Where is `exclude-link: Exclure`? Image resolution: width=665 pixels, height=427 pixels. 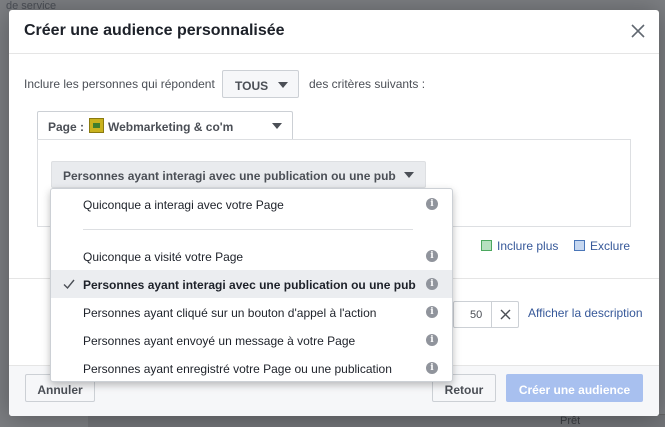
exclude-link: Exclure is located at coordinates (602, 246).